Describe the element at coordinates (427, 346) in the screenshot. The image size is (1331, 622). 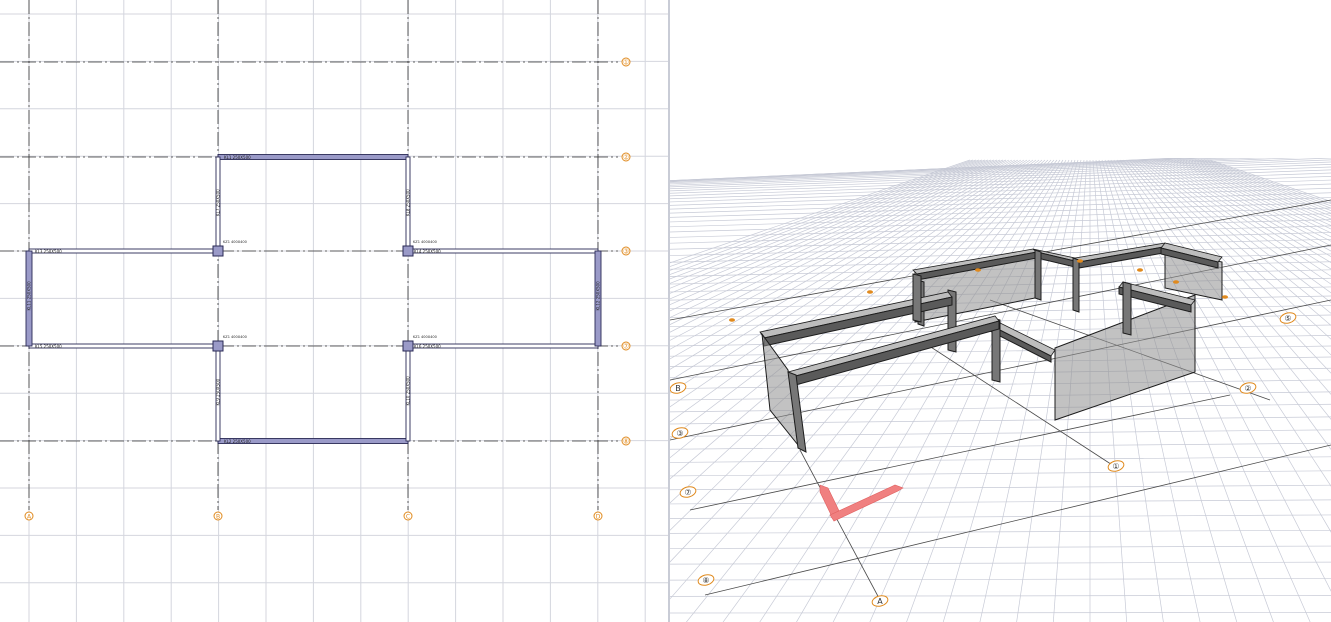
I see `beam-label: KL6 250X500` at that location.